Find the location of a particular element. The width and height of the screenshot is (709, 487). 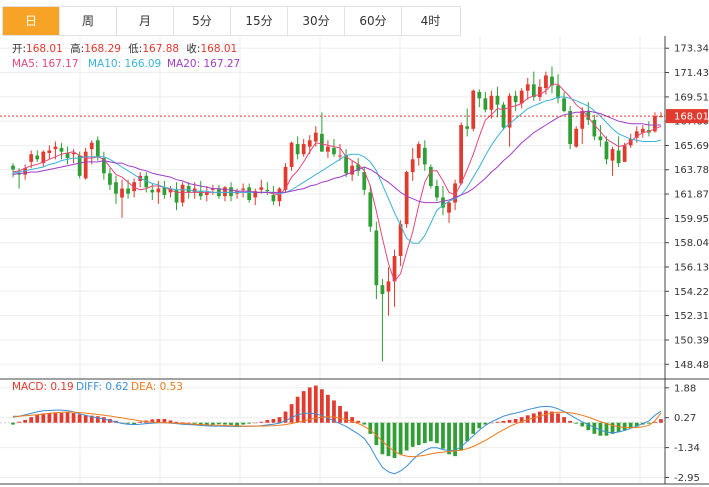

price-tick-label: 152.31 is located at coordinates (691, 316).